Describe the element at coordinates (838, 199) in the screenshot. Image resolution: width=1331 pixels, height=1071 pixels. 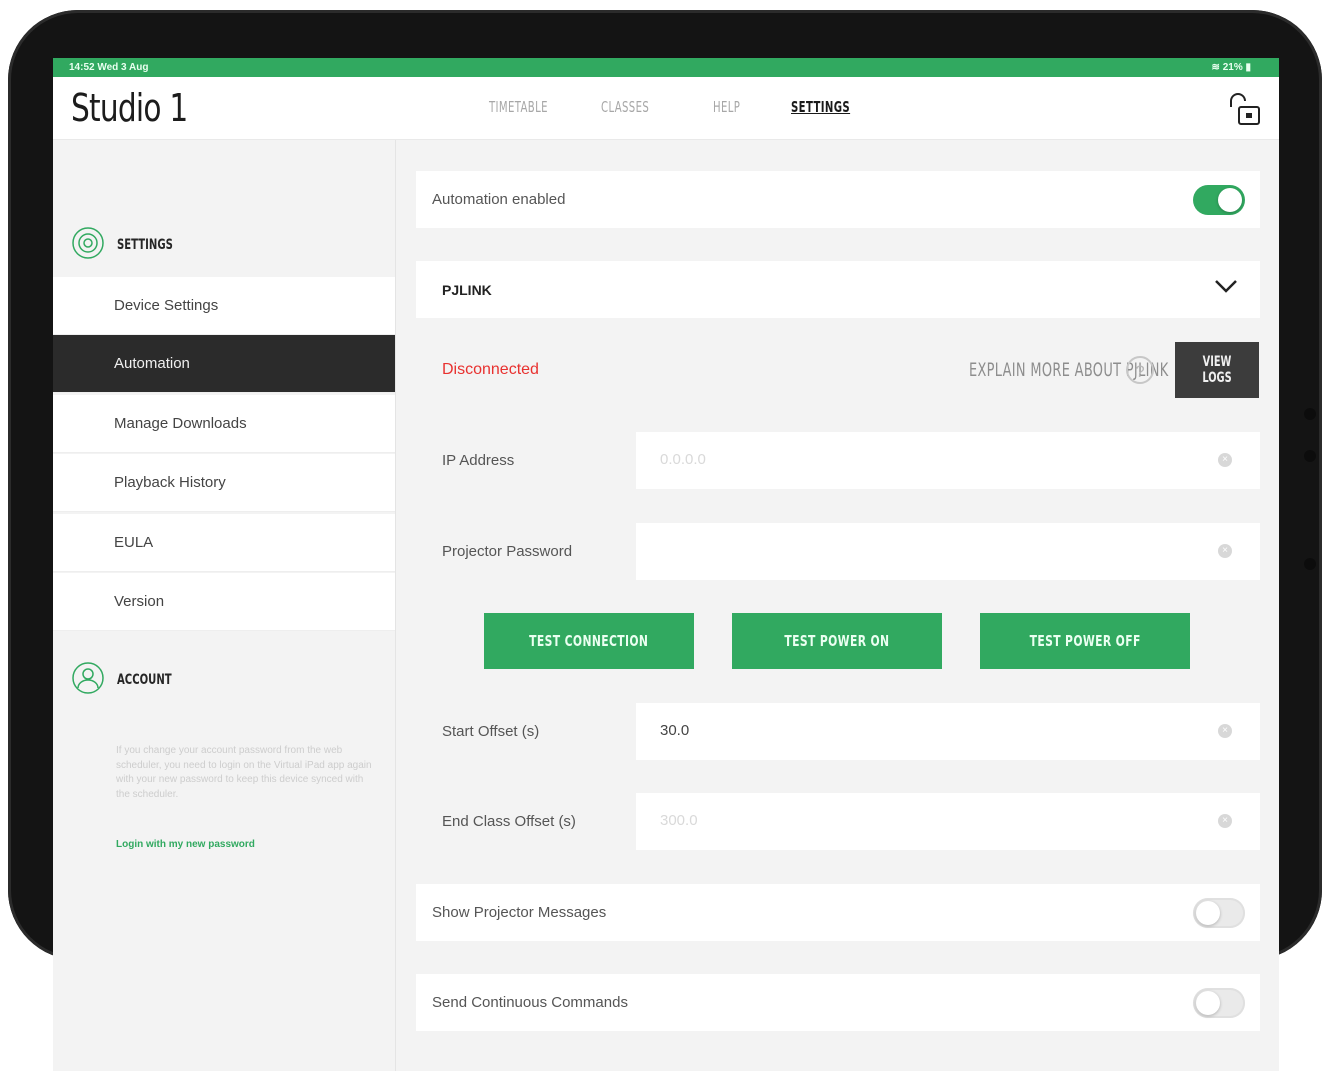
I see `automation-row: Automation enabled` at that location.